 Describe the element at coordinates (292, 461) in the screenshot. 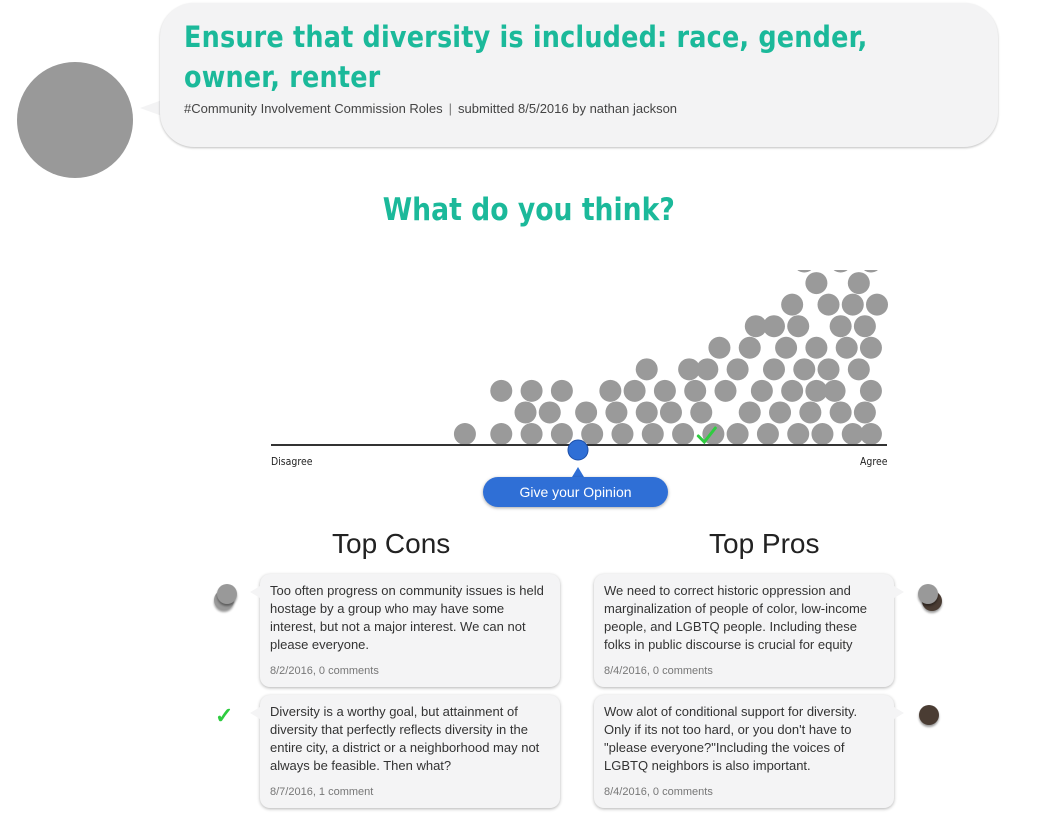

I see `disagree-label: Disagree` at that location.